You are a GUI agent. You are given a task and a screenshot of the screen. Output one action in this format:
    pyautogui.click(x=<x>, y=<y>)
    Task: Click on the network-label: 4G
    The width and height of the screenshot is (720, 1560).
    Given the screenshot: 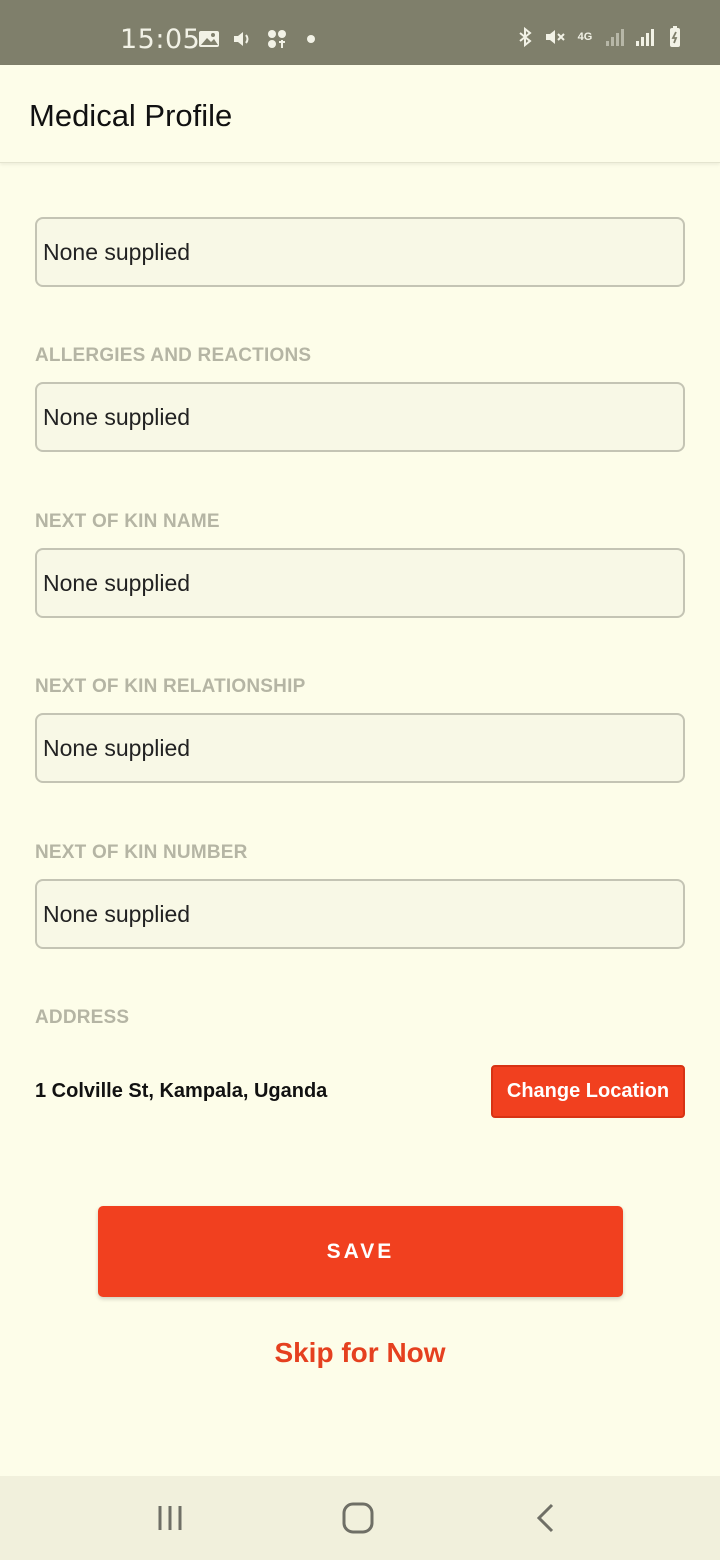 What is the action you would take?
    pyautogui.click(x=585, y=37)
    